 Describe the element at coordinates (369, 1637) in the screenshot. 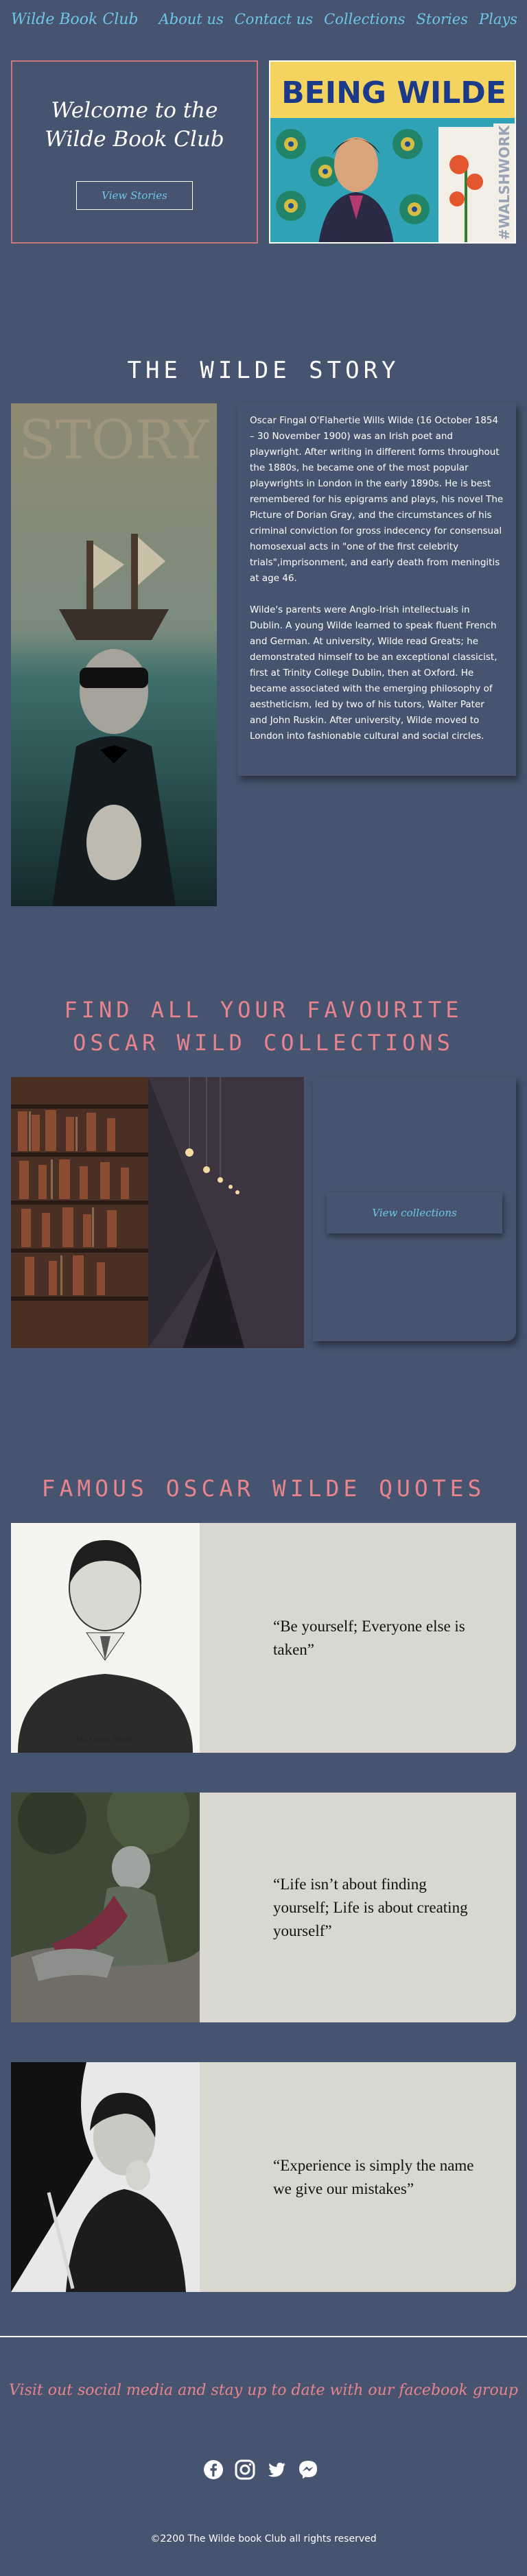

I see `quote-text-1: “Be yourself; Everyone else is taken”` at that location.